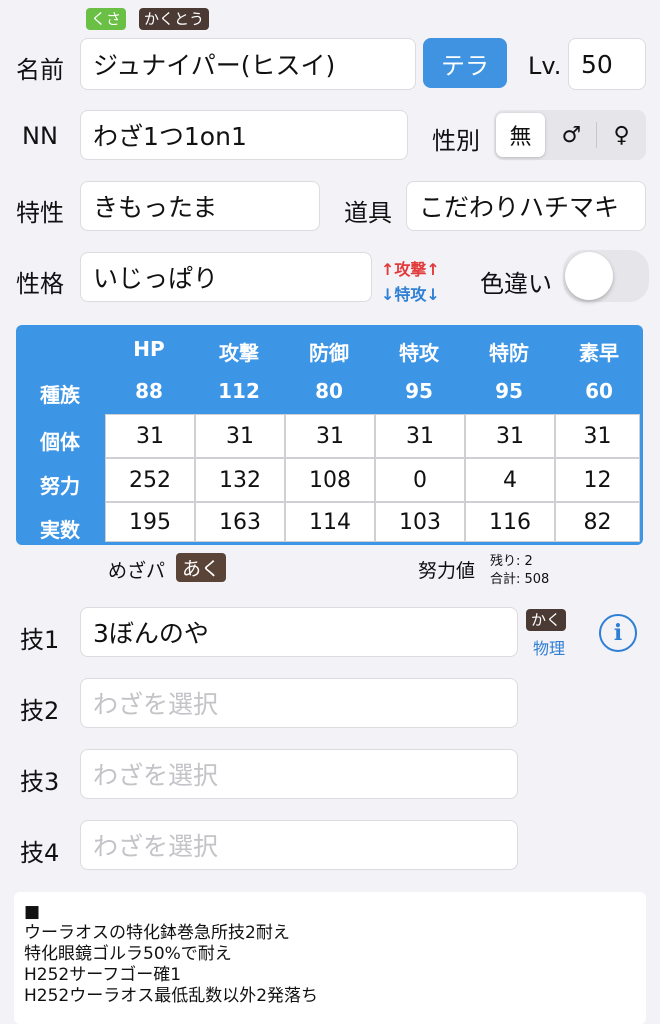  I want to click on iv-def: 31, so click(330, 436).